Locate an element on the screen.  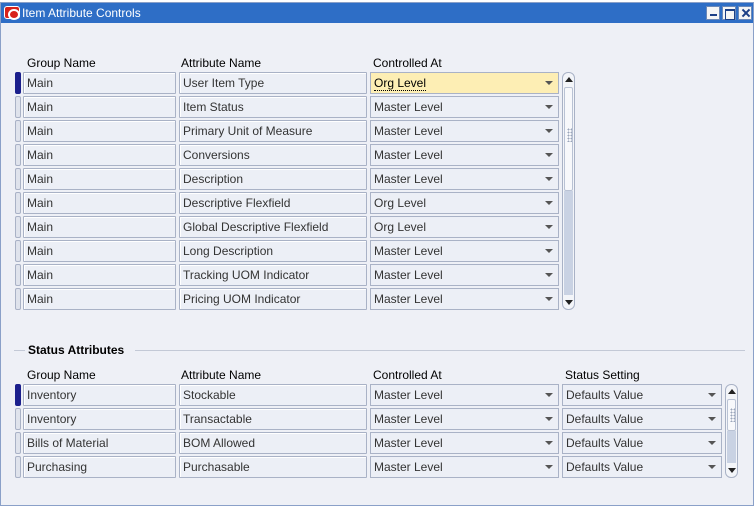
attribute-name-field: Primary Unit of Measure is located at coordinates (273, 131).